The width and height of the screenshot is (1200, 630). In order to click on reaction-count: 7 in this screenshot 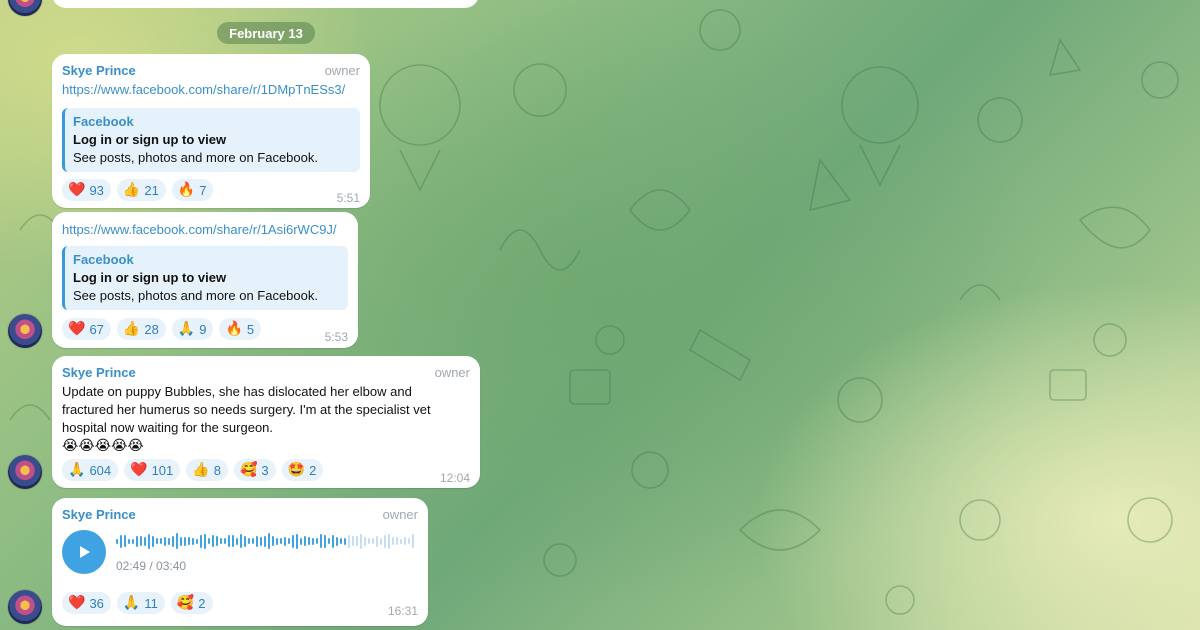, I will do `click(203, 190)`.